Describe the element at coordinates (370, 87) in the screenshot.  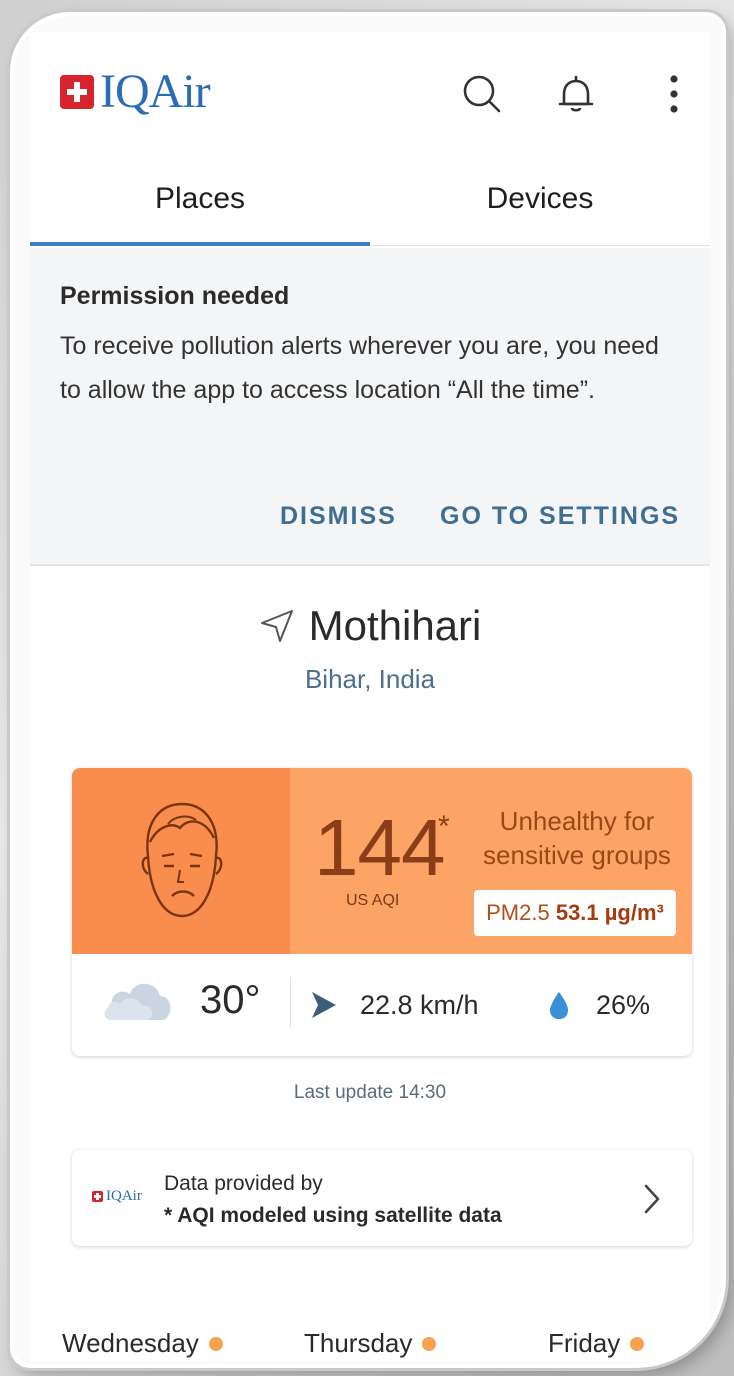
I see `app-header: IQAir` at that location.